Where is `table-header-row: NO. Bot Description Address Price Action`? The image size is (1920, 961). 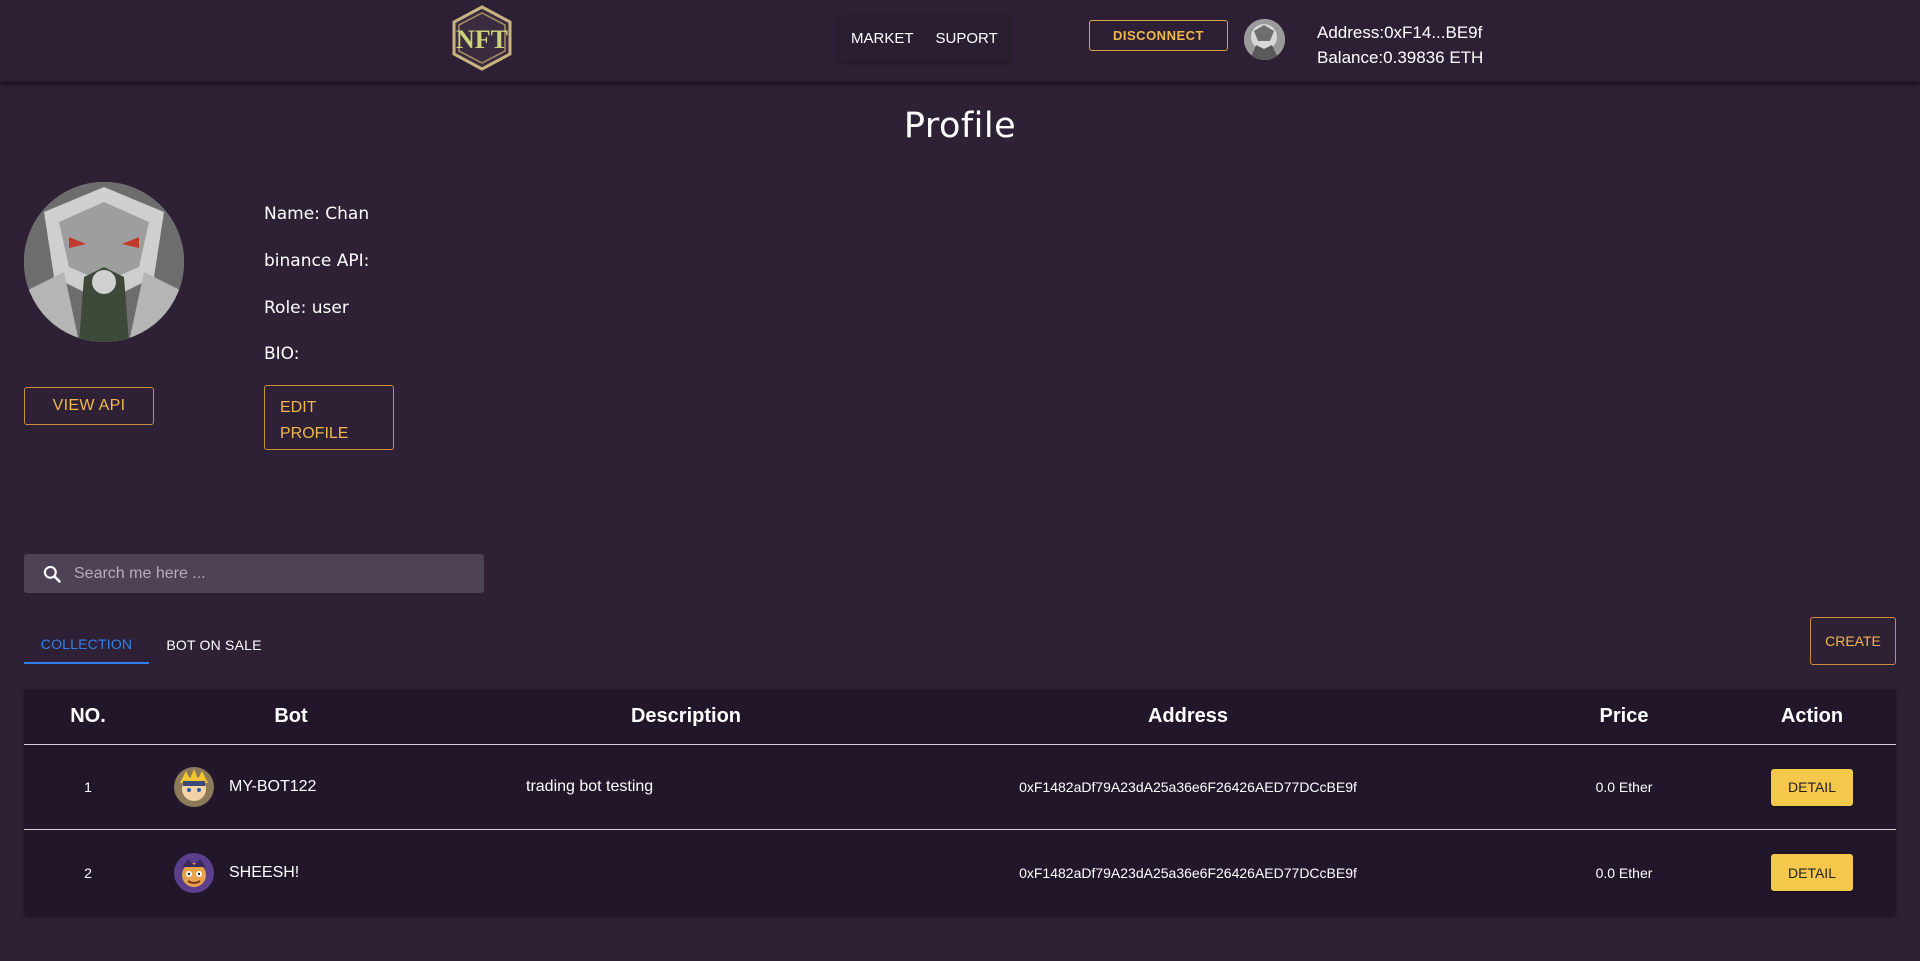 table-header-row: NO. Bot Description Address Price Action is located at coordinates (960, 717).